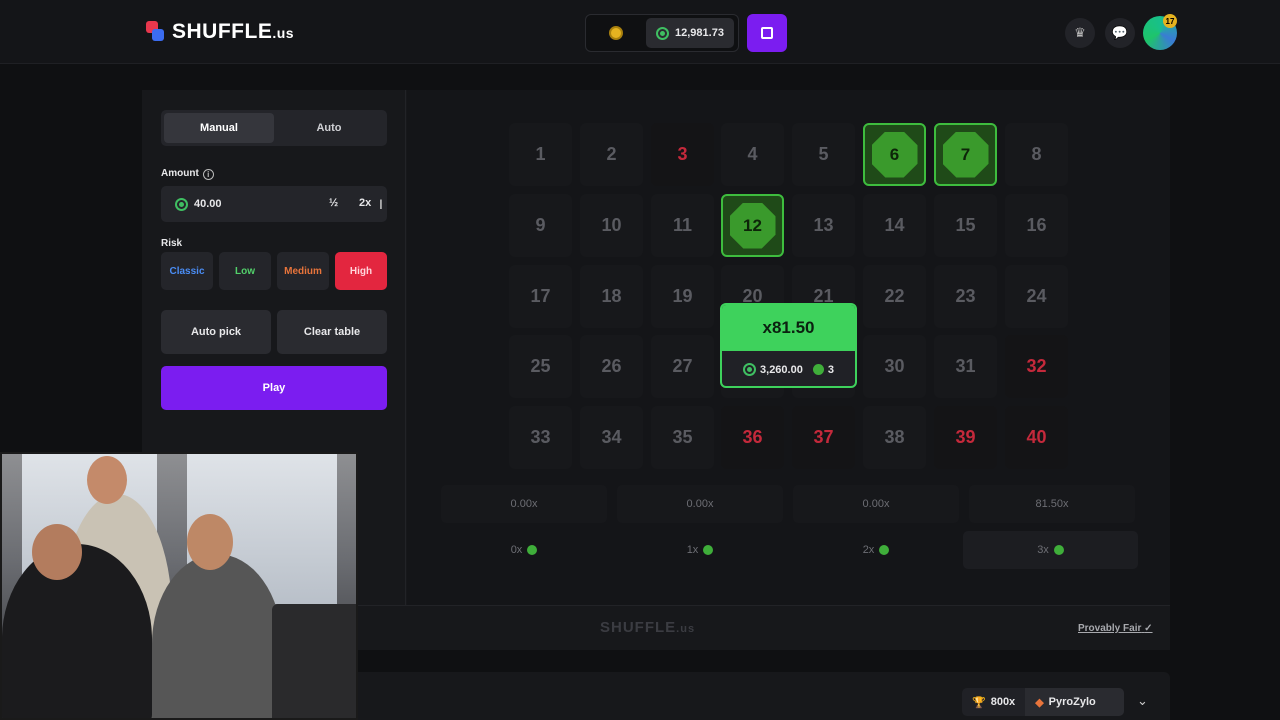 Image resolution: width=1280 pixels, height=720 pixels. I want to click on wallet-button, so click(767, 33).